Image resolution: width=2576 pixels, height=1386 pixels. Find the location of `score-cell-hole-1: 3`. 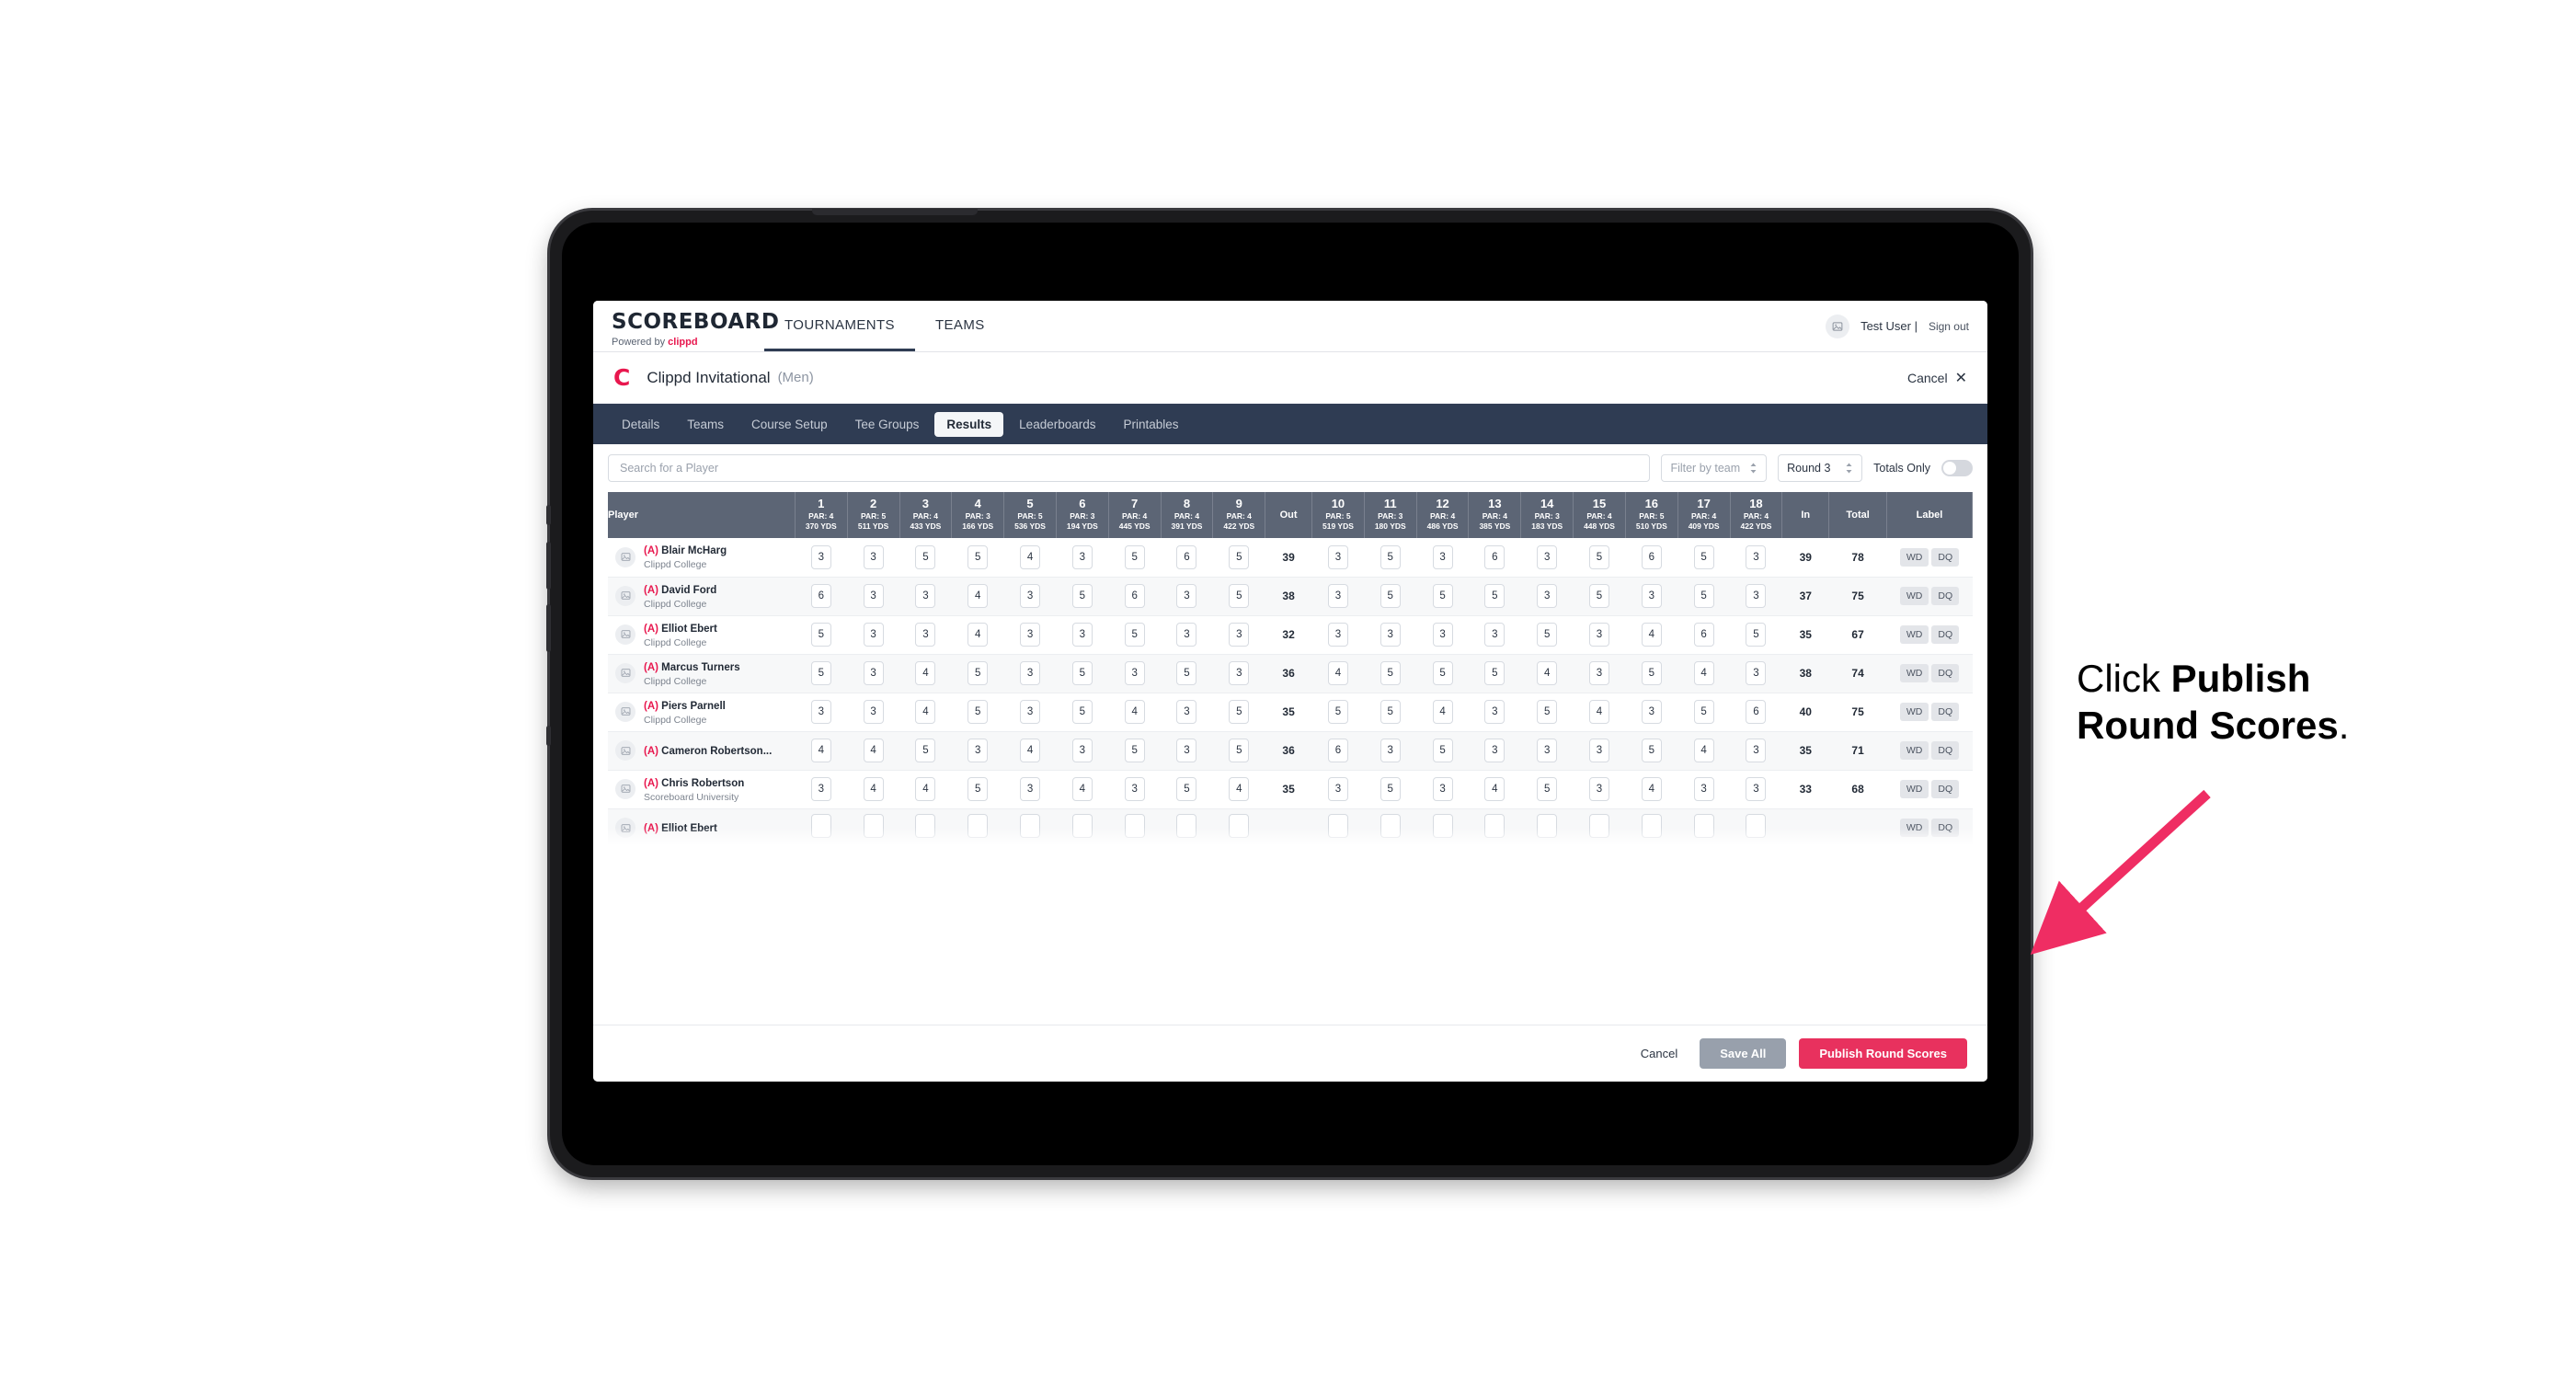

score-cell-hole-1: 3 is located at coordinates (821, 712).